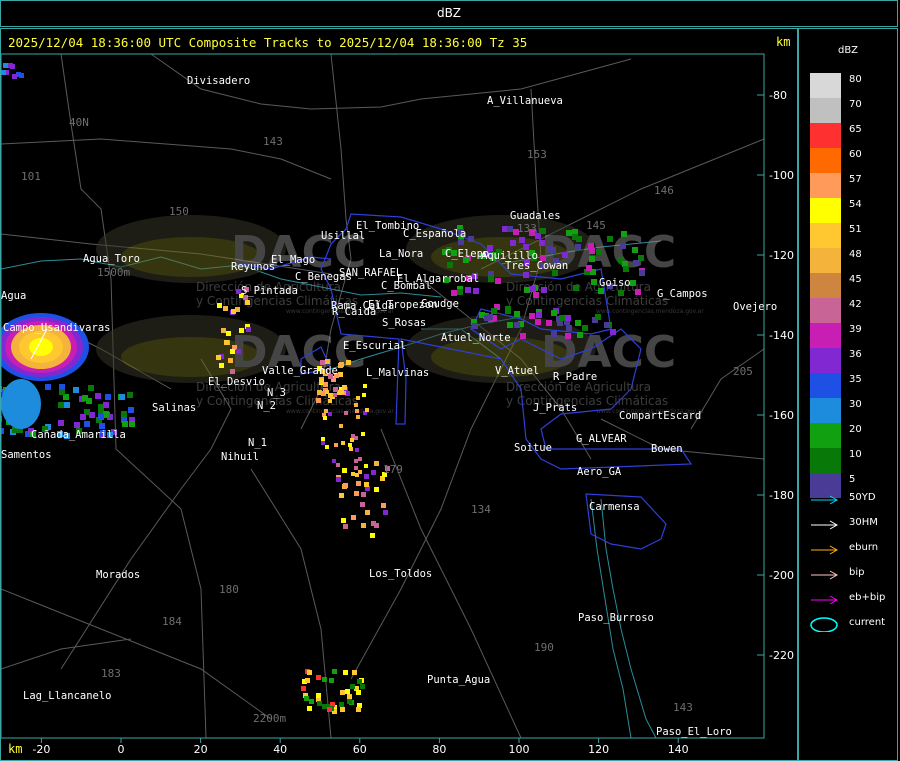 The width and height of the screenshot is (900, 761). Describe the element at coordinates (397, 373) in the screenshot. I see `place-label: L_Malvinas` at that location.